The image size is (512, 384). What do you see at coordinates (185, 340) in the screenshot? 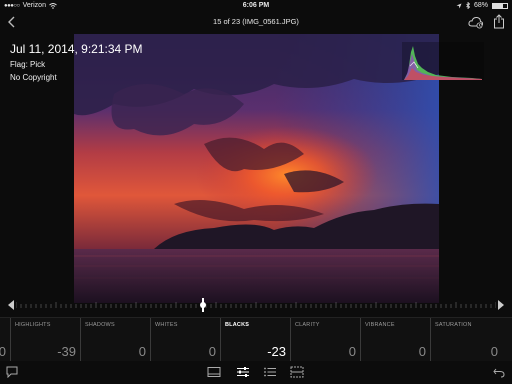
I see `adjustment-whites: WHITES 0` at bounding box center [185, 340].